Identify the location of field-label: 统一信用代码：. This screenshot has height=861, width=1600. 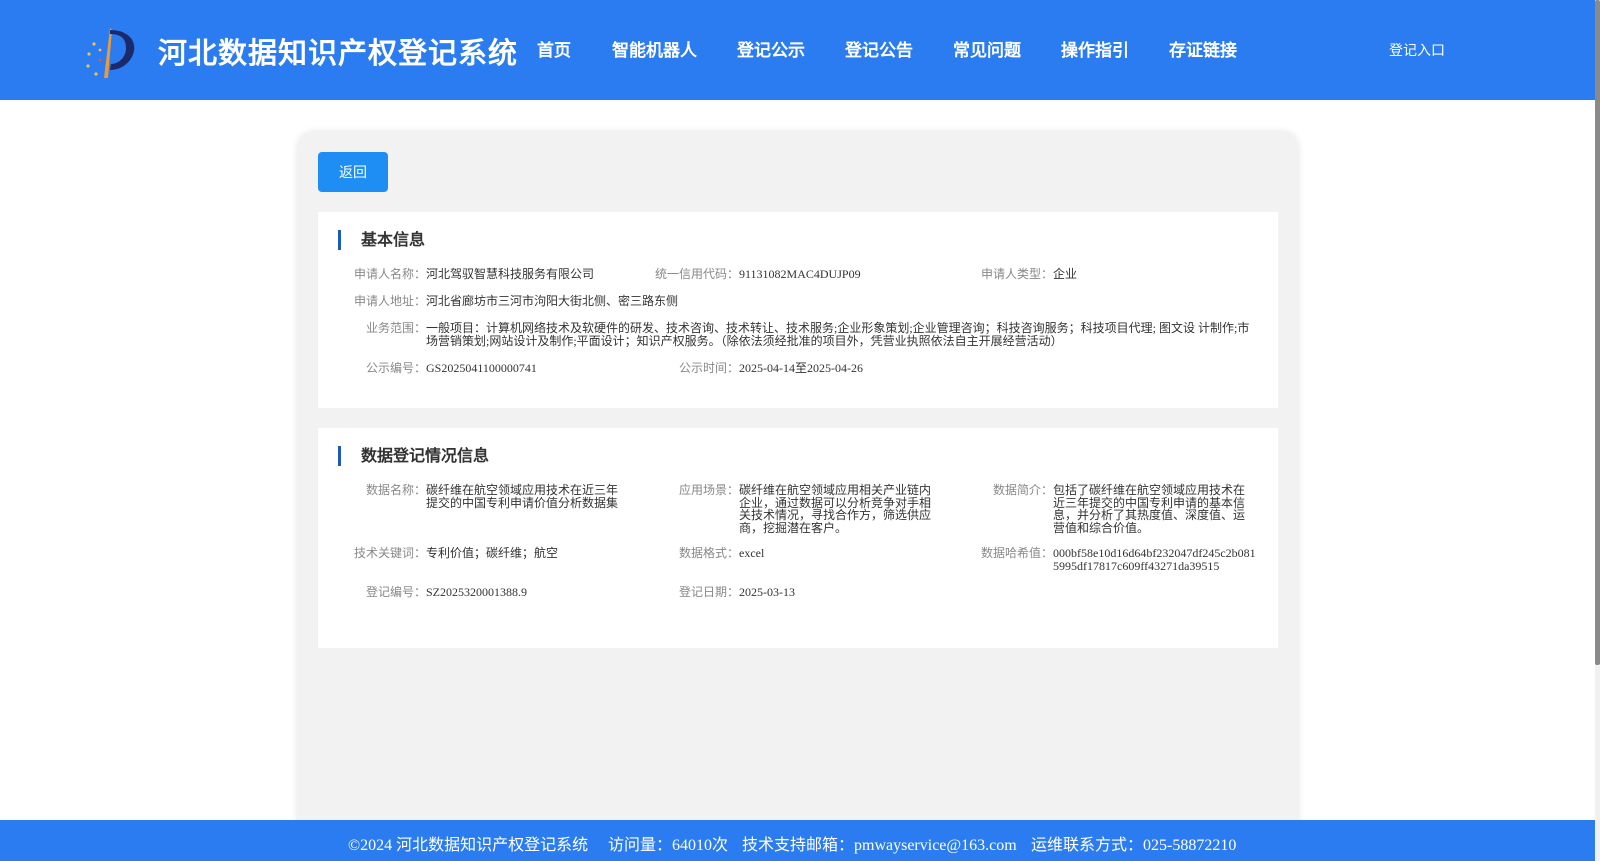
(696, 274).